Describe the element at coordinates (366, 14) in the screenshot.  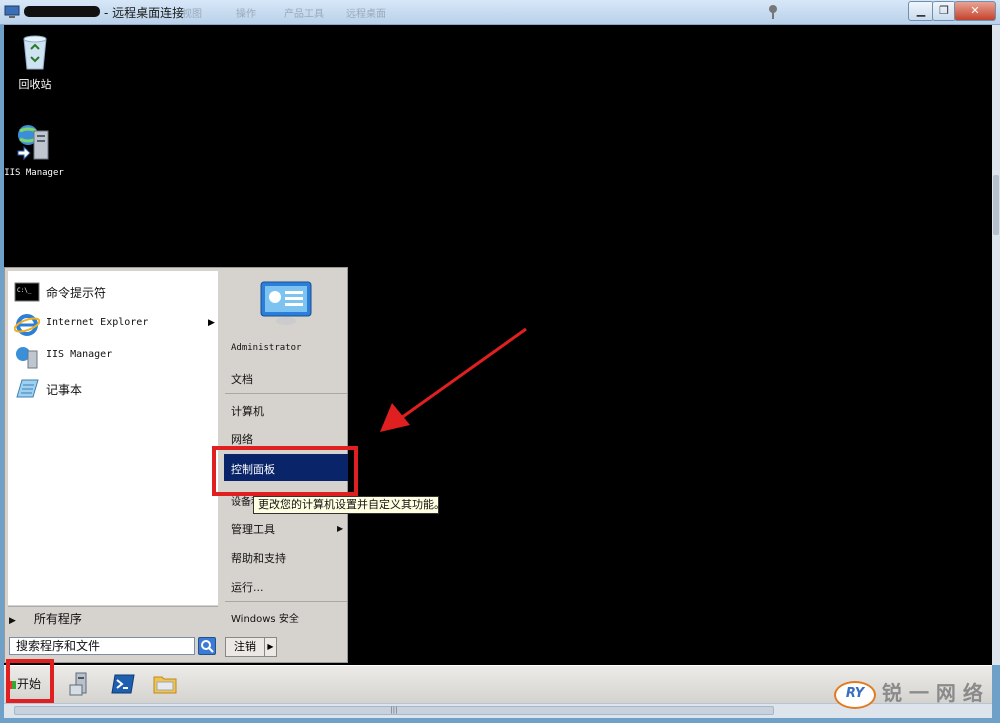
I see `faded-menu-item: 远程桌面` at that location.